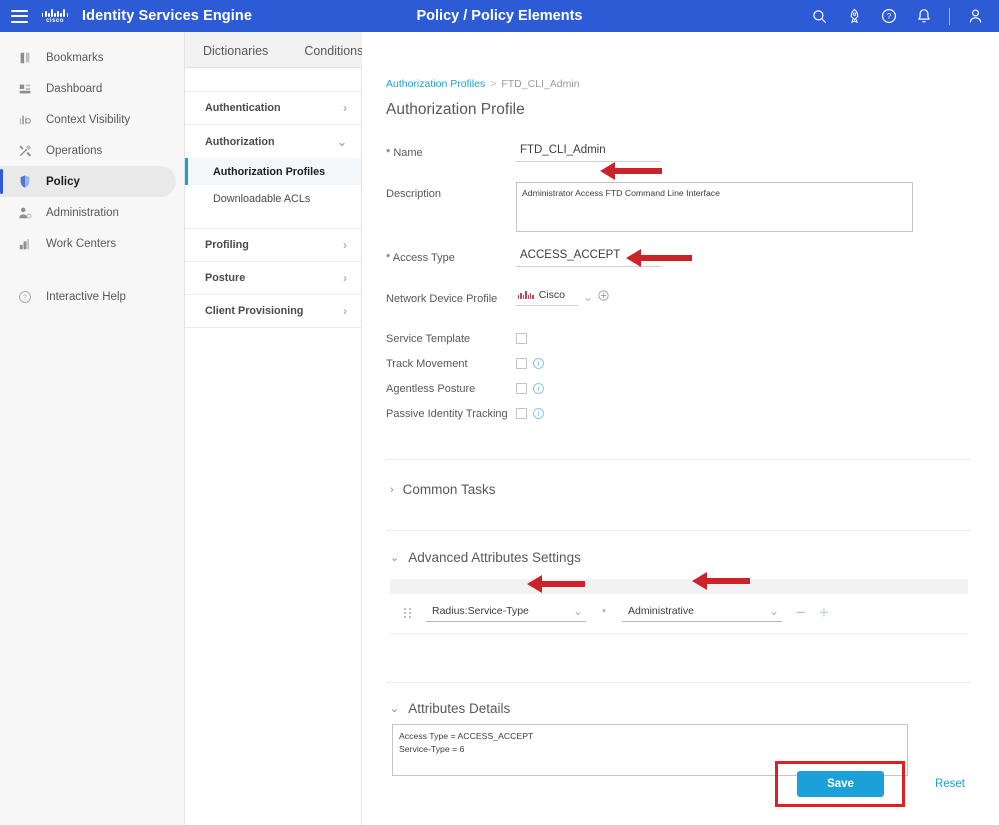 This screenshot has width=999, height=825. What do you see at coordinates (254, 311) in the screenshot?
I see `tree-label-client-provisioning: Client Provisioning` at bounding box center [254, 311].